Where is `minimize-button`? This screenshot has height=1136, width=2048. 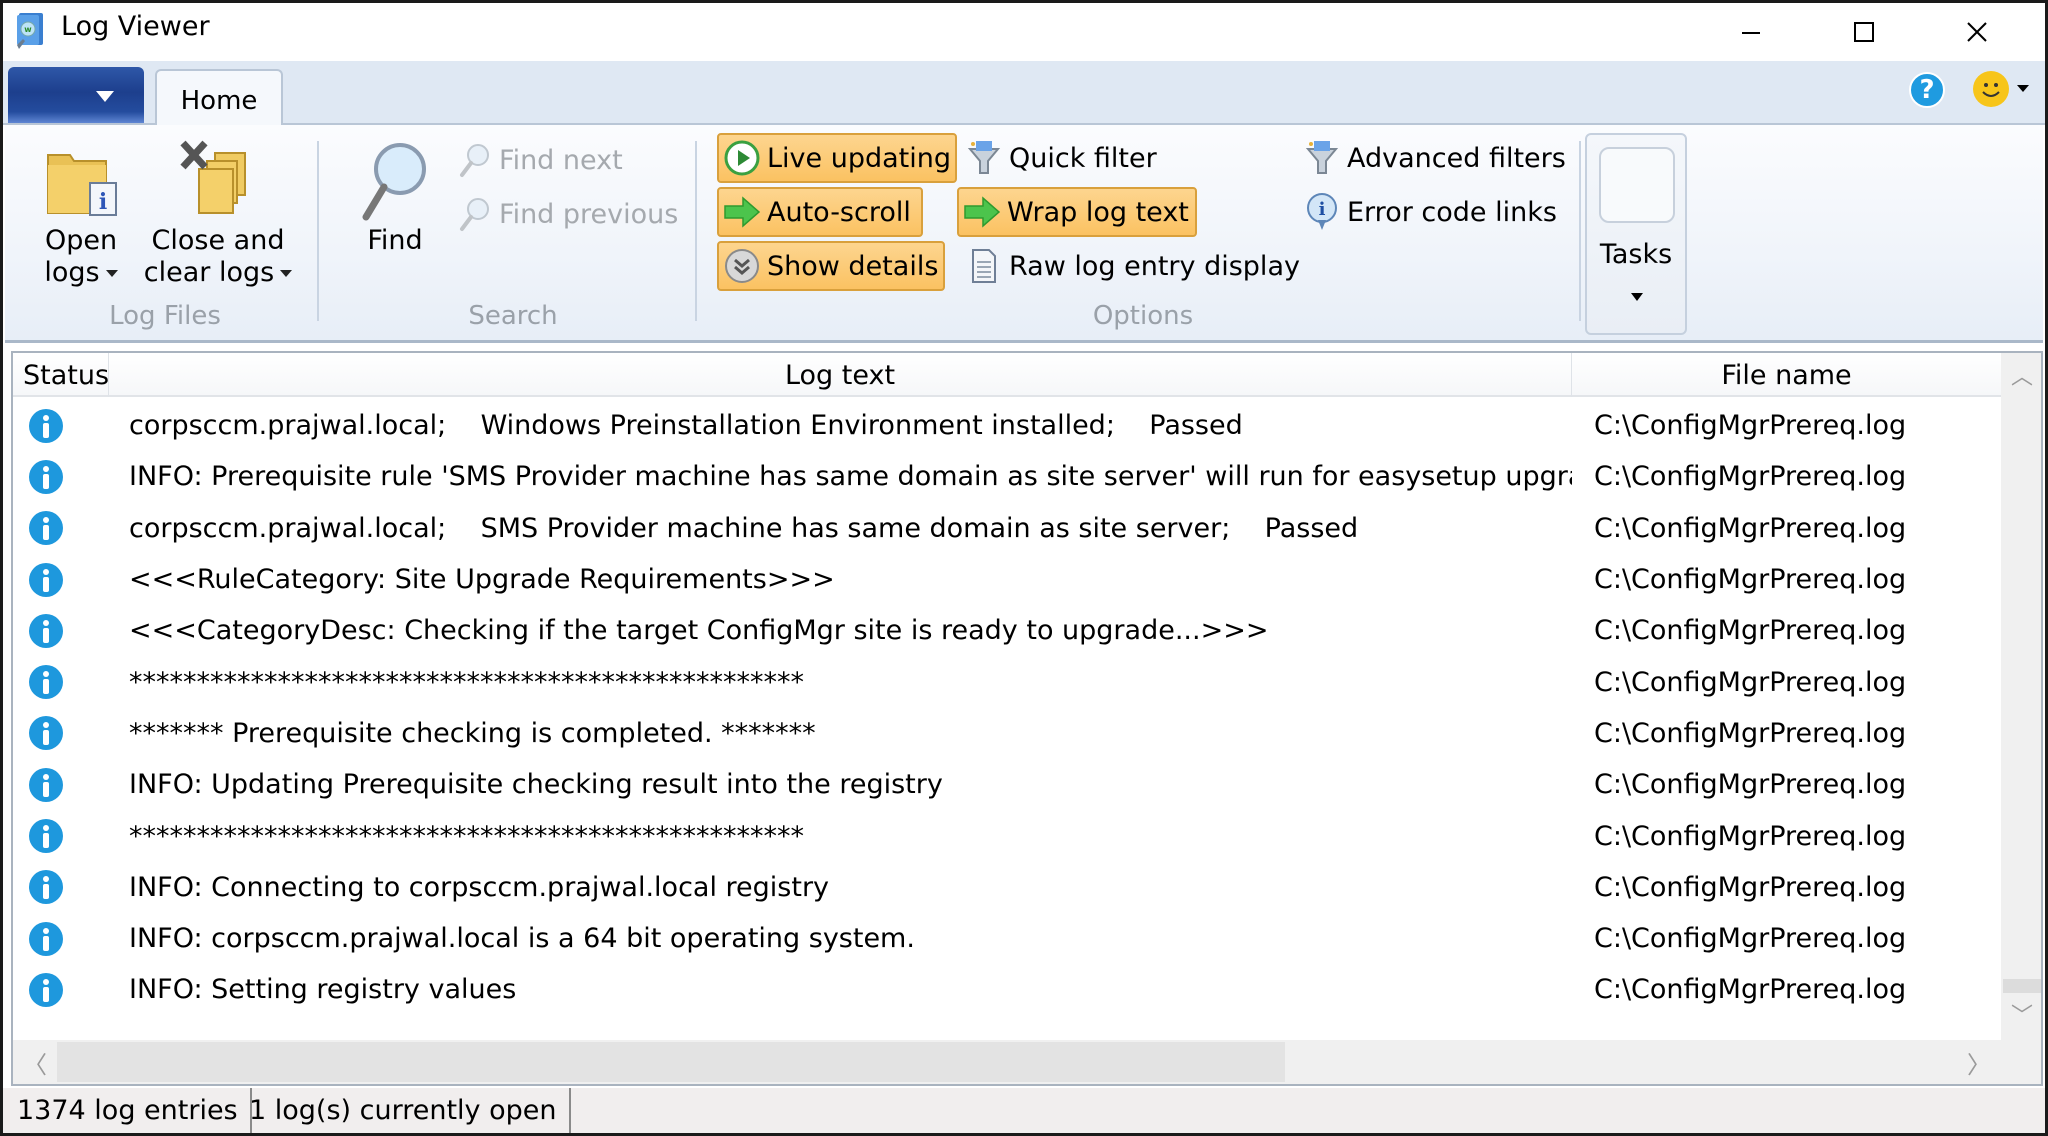
minimize-button is located at coordinates (1751, 32).